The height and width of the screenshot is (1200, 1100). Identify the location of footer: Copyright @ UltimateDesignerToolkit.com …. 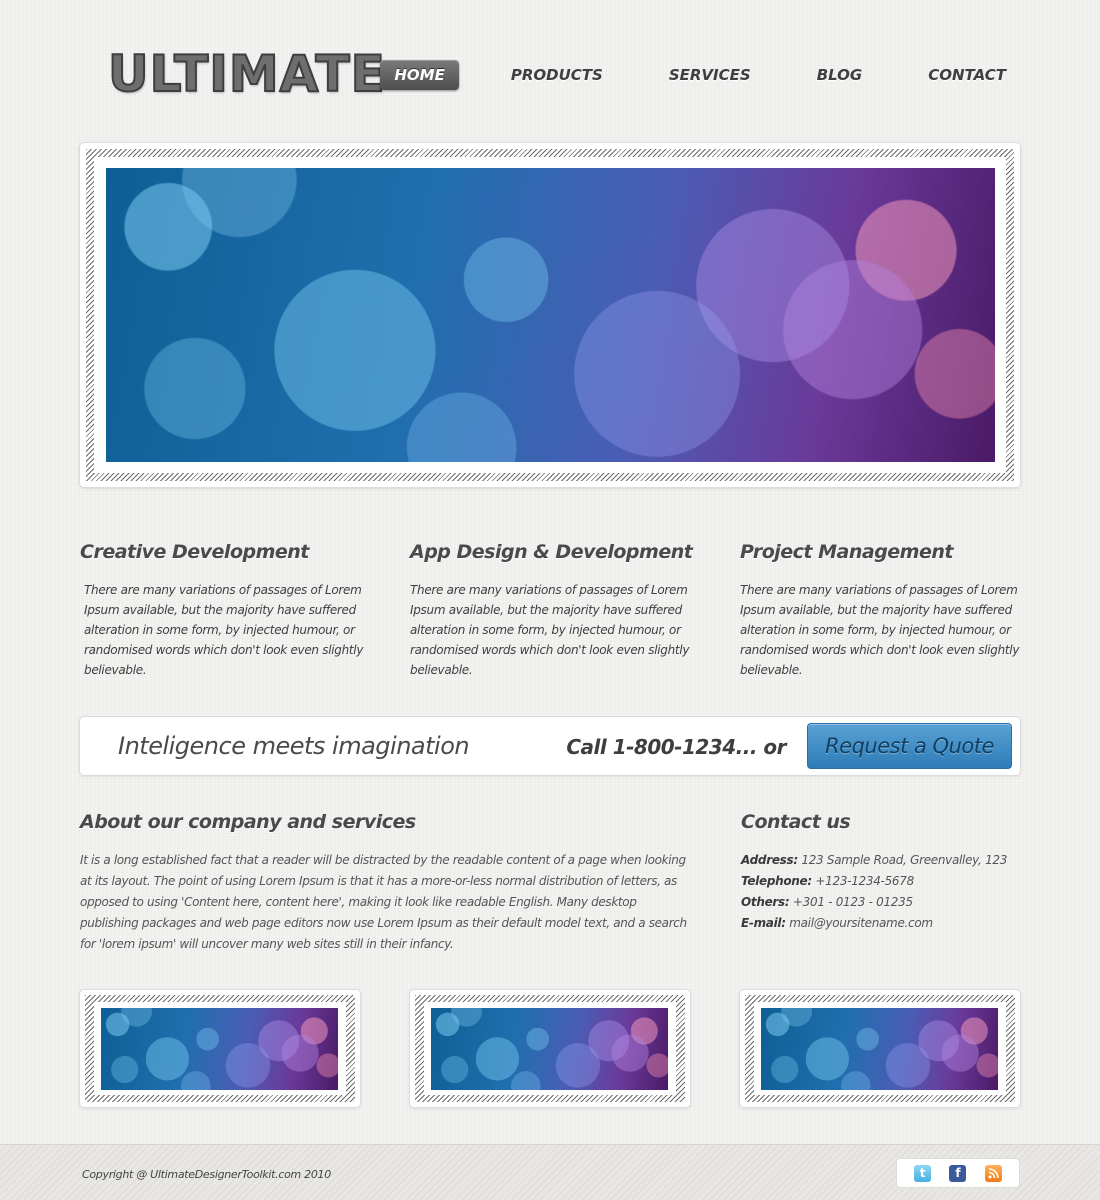
(550, 1172).